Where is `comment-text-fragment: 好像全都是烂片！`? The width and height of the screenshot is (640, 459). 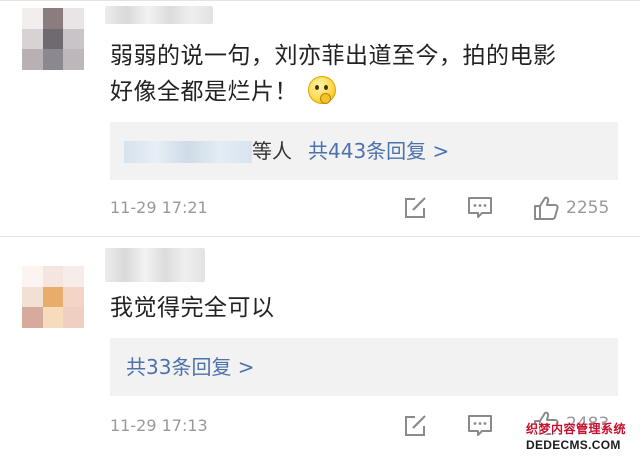
comment-text-fragment: 好像全都是烂片！ is located at coordinates (204, 92).